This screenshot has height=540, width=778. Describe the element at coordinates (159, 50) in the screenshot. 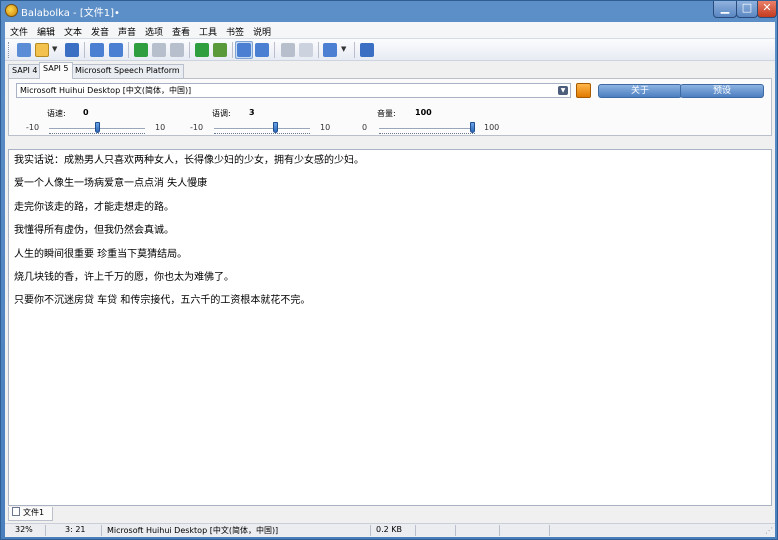

I see `pause-icon` at that location.